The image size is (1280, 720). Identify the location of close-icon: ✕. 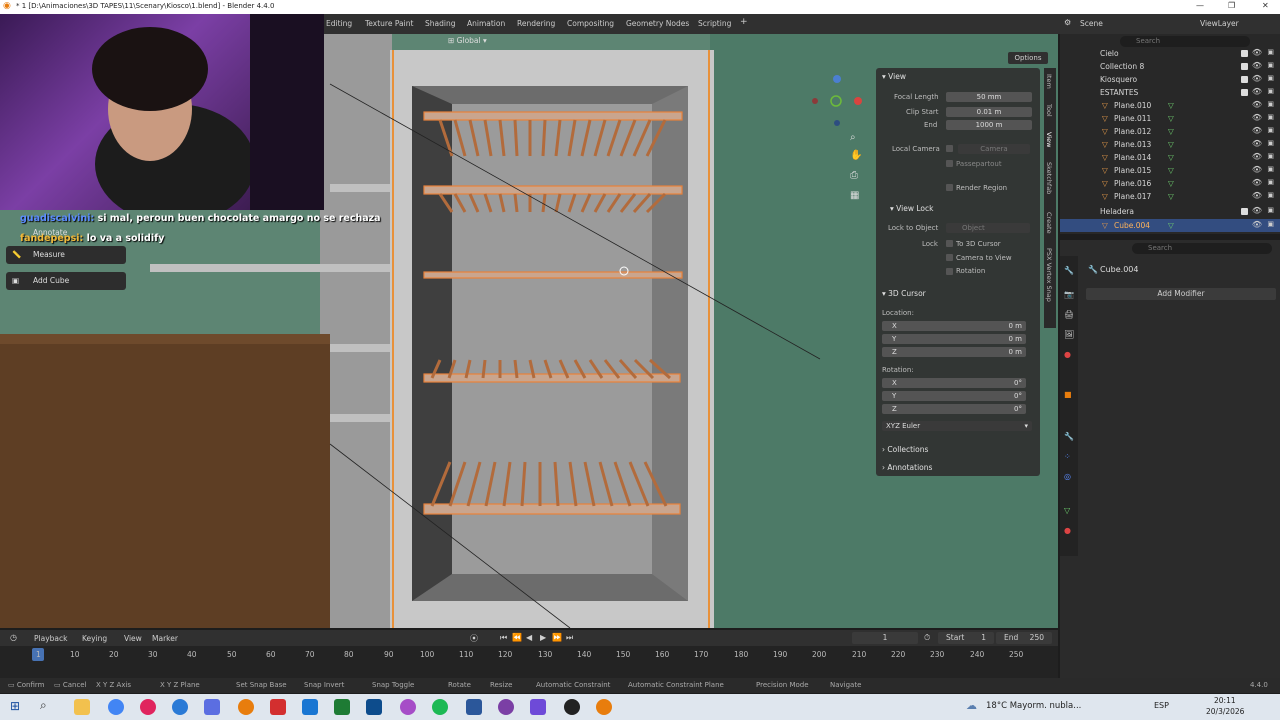
(1265, 5).